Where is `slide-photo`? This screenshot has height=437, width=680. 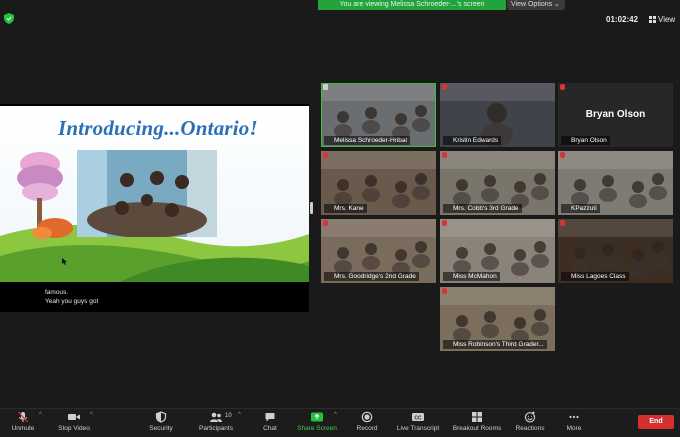 slide-photo is located at coordinates (147, 193).